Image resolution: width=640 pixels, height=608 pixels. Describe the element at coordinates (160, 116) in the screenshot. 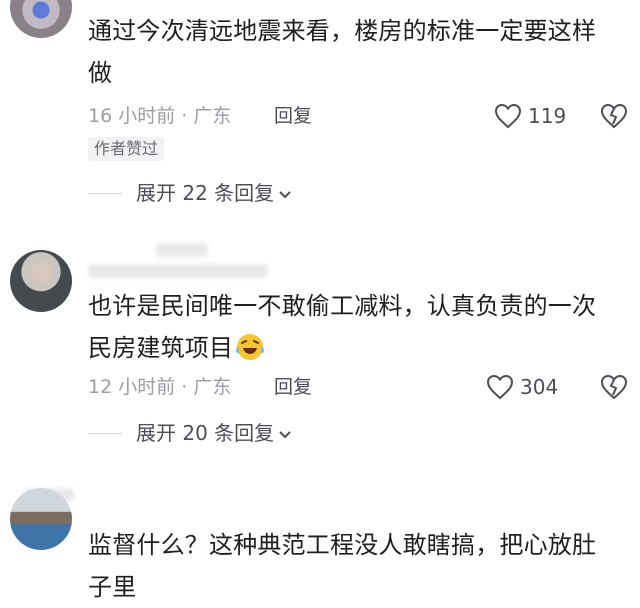

I see `comment-time-location: 16 小时前 · 广东` at that location.